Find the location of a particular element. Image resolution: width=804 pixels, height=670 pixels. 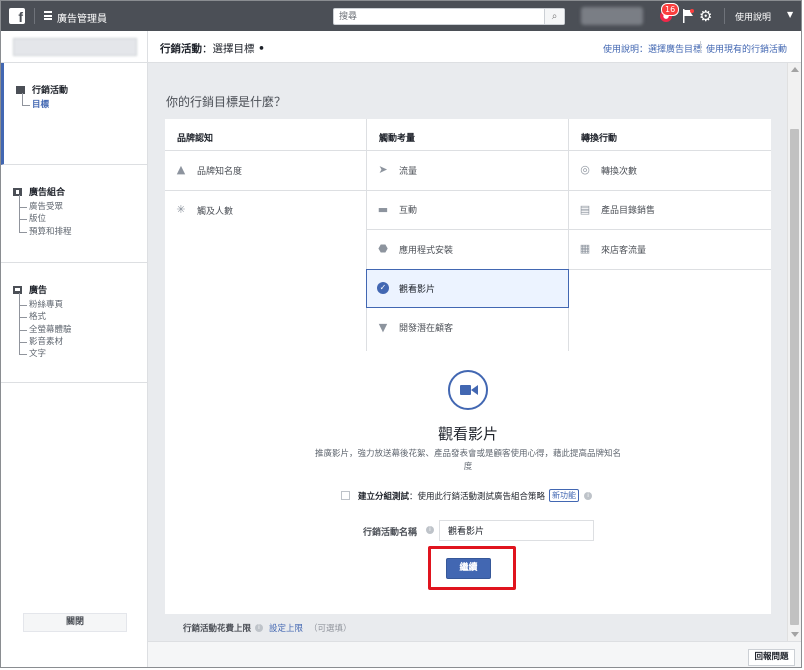

nav-section-campaign: 行銷活動 目標 is located at coordinates (74, 114).